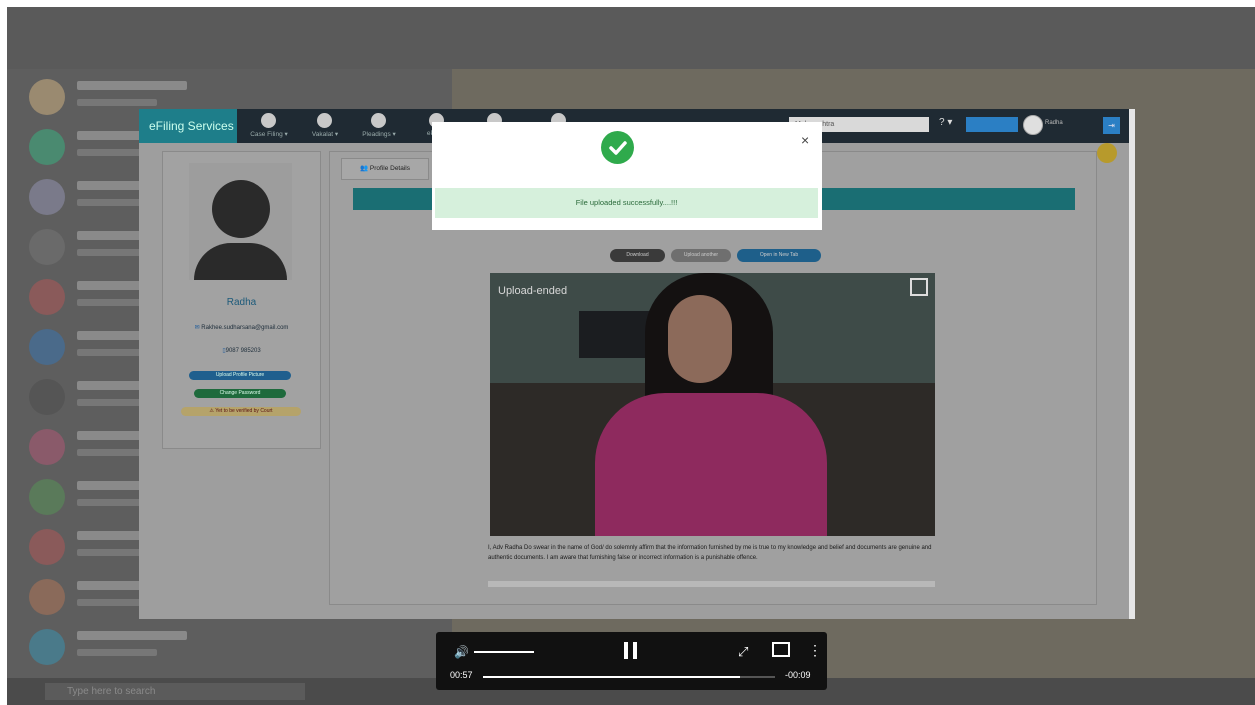  What do you see at coordinates (815, 650) in the screenshot?
I see `more-options-icon: ⋮` at bounding box center [815, 650].